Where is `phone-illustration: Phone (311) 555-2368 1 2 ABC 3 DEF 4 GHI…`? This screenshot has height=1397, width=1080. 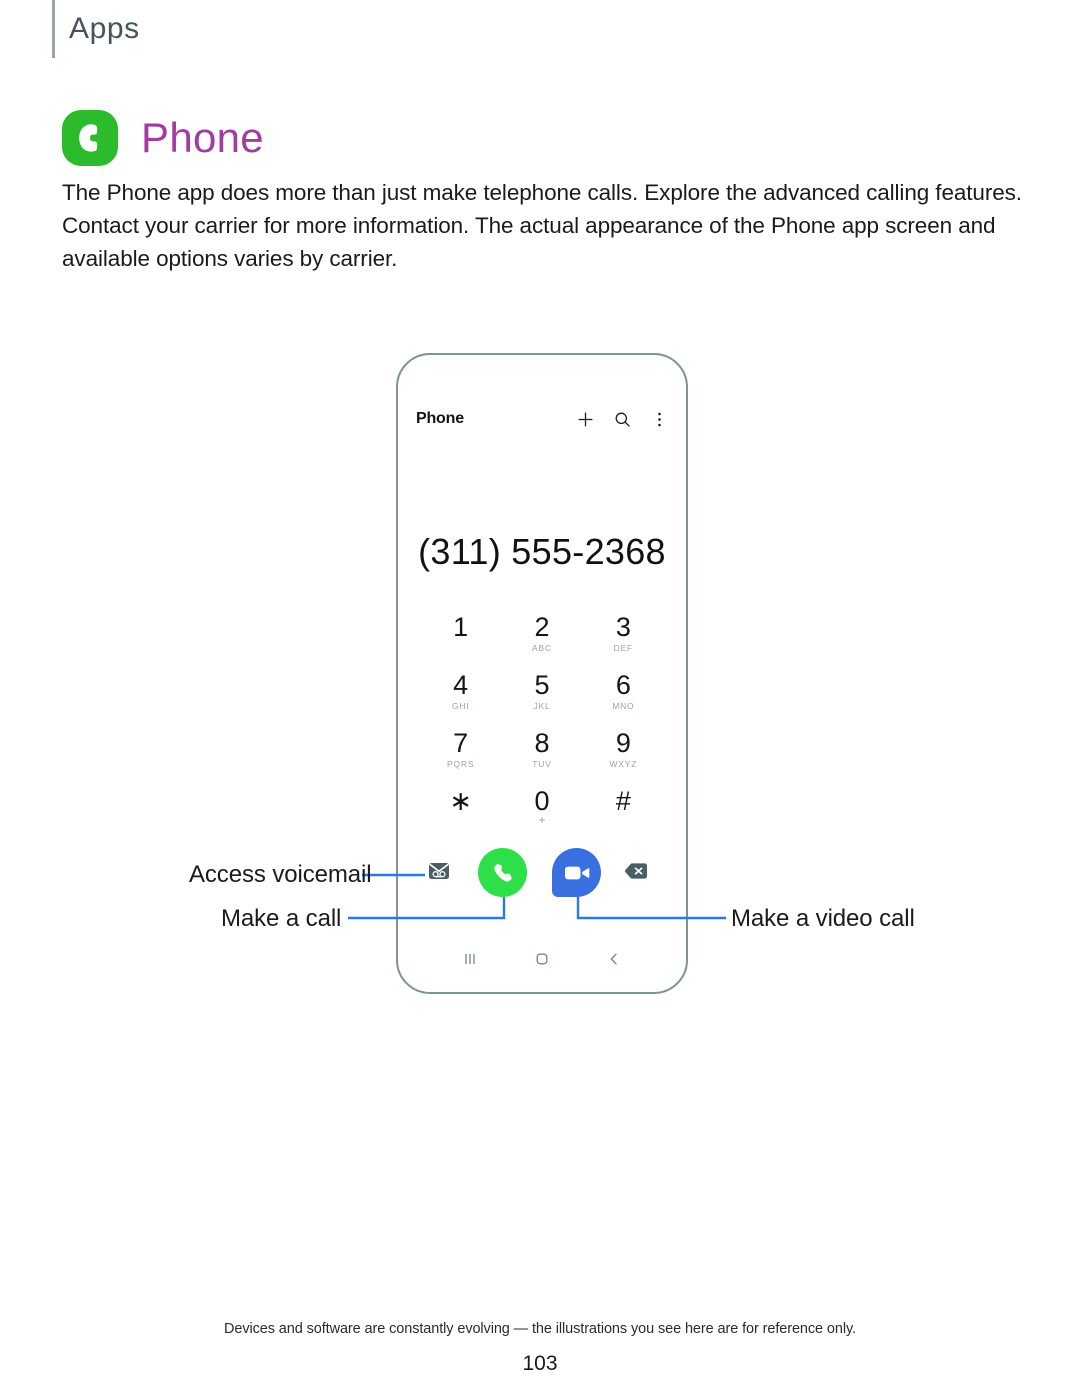 phone-illustration: Phone (311) 555-2368 1 2 ABC 3 DEF 4 GHI… is located at coordinates (542, 673).